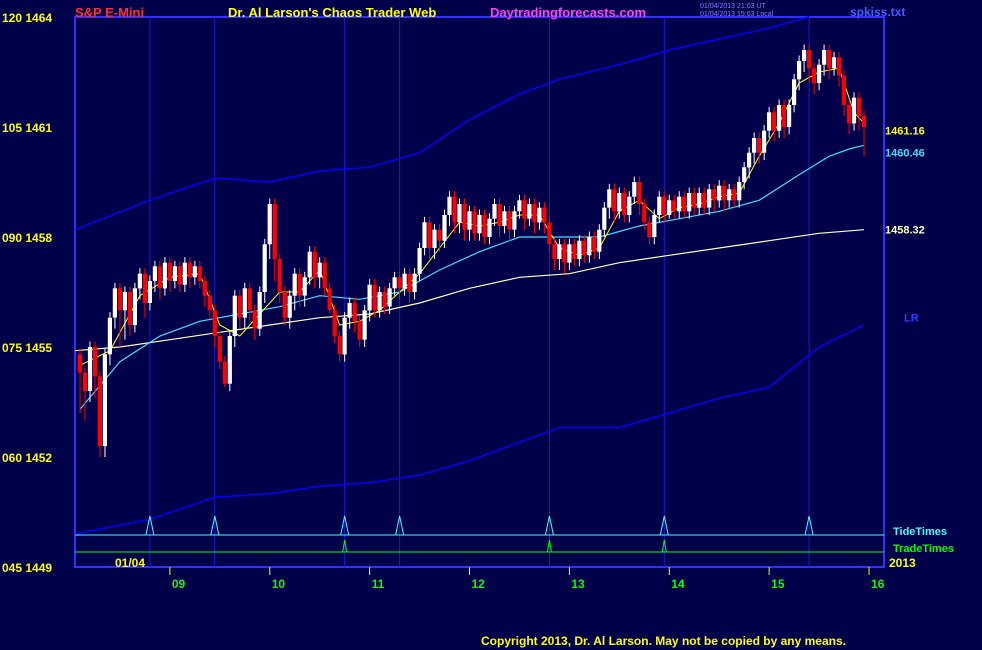 The image size is (982, 650). Describe the element at coordinates (733, 6) in the screenshot. I see `timestamp-ut: 01/04/2013 21:03 UT` at that location.